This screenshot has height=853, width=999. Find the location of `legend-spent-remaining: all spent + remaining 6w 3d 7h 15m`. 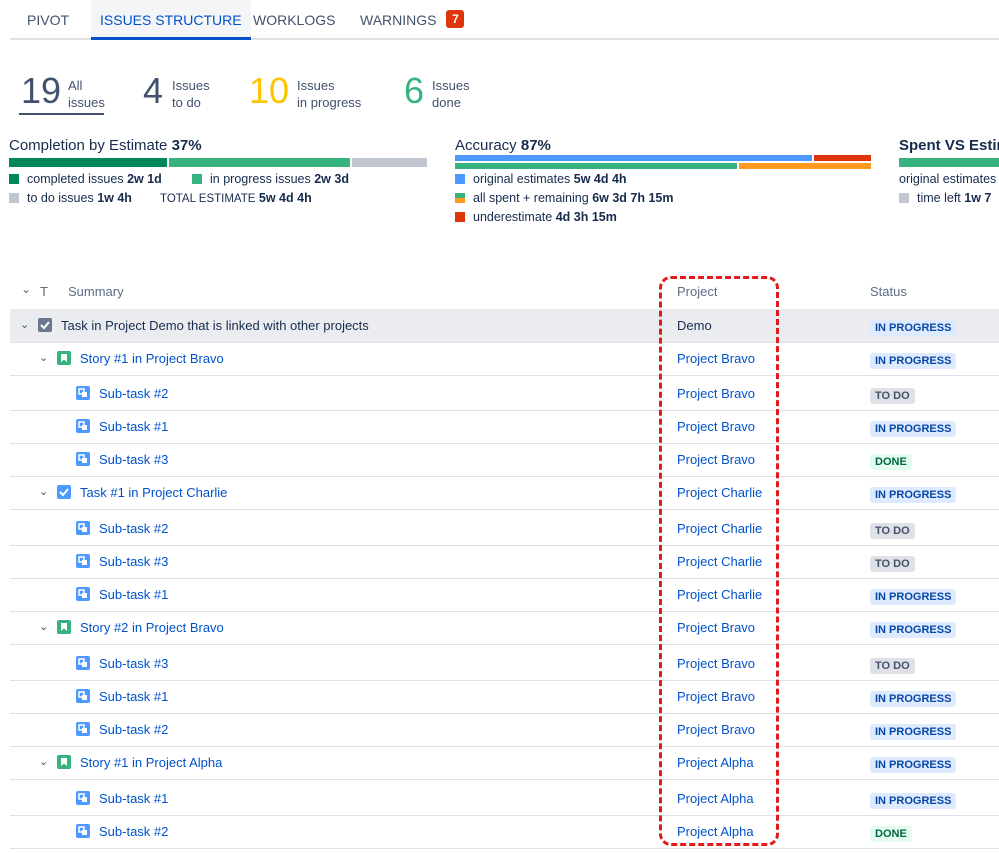

legend-spent-remaining: all spent + remaining 6w 3d 7h 15m is located at coordinates (564, 198).